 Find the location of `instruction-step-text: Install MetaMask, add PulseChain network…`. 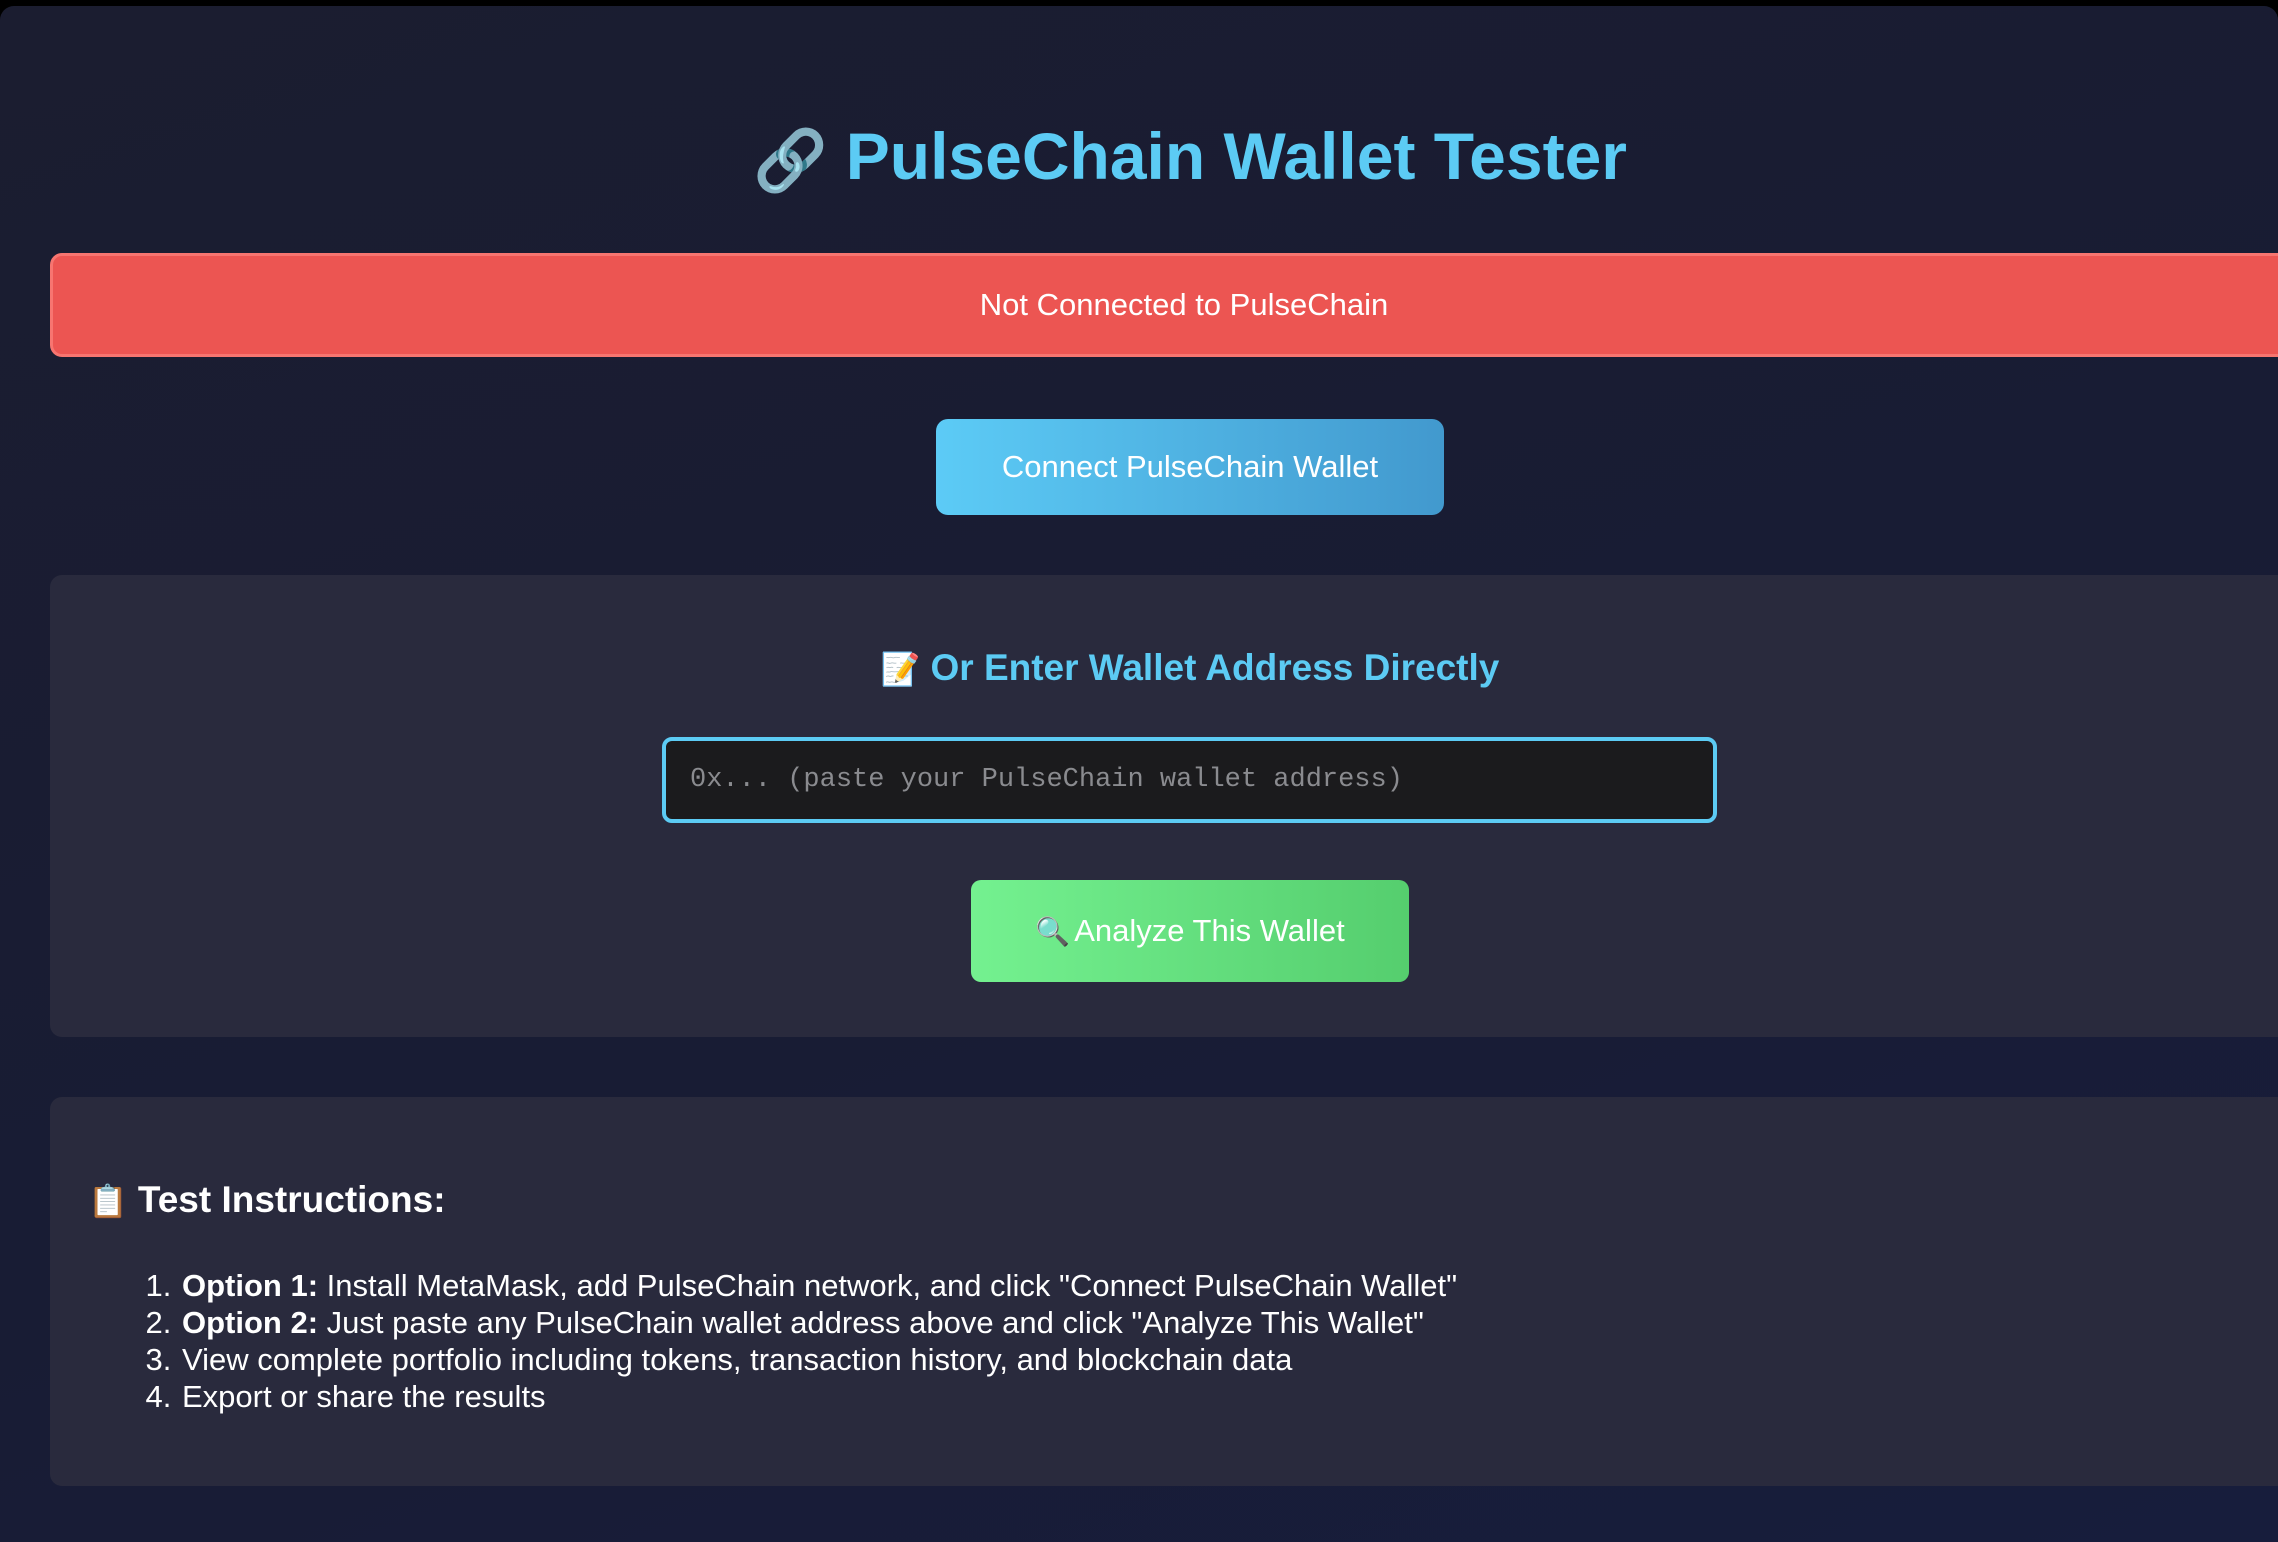

instruction-step-text: Install MetaMask, add PulseChain network… is located at coordinates (888, 1285).